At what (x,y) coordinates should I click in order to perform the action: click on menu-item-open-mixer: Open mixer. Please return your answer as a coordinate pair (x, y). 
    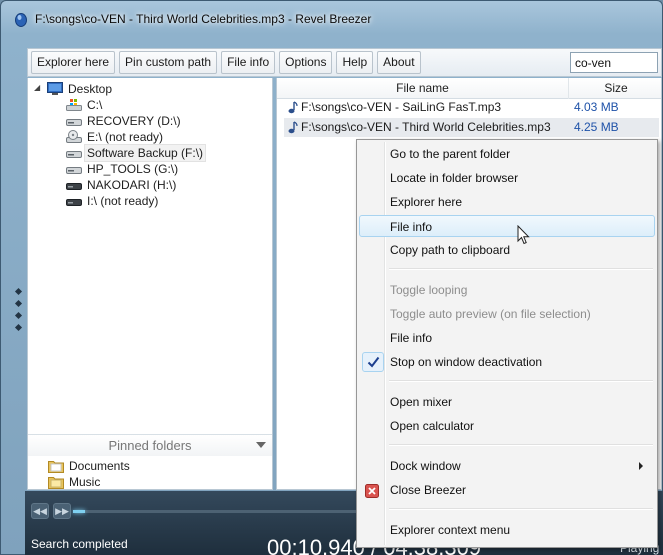
    Looking at the image, I should click on (507, 402).